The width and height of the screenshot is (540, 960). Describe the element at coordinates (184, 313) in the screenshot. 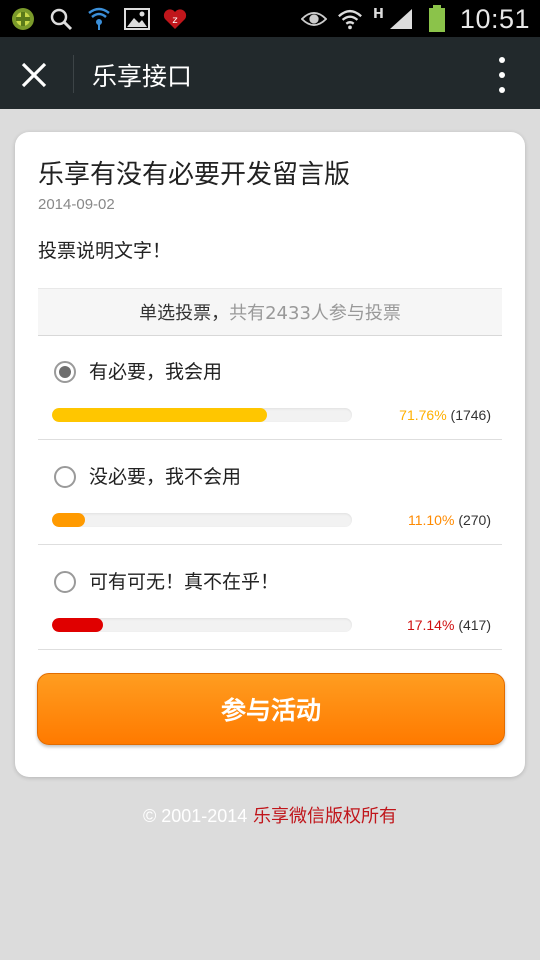

I see `vote-type-label: 单选投票，` at that location.